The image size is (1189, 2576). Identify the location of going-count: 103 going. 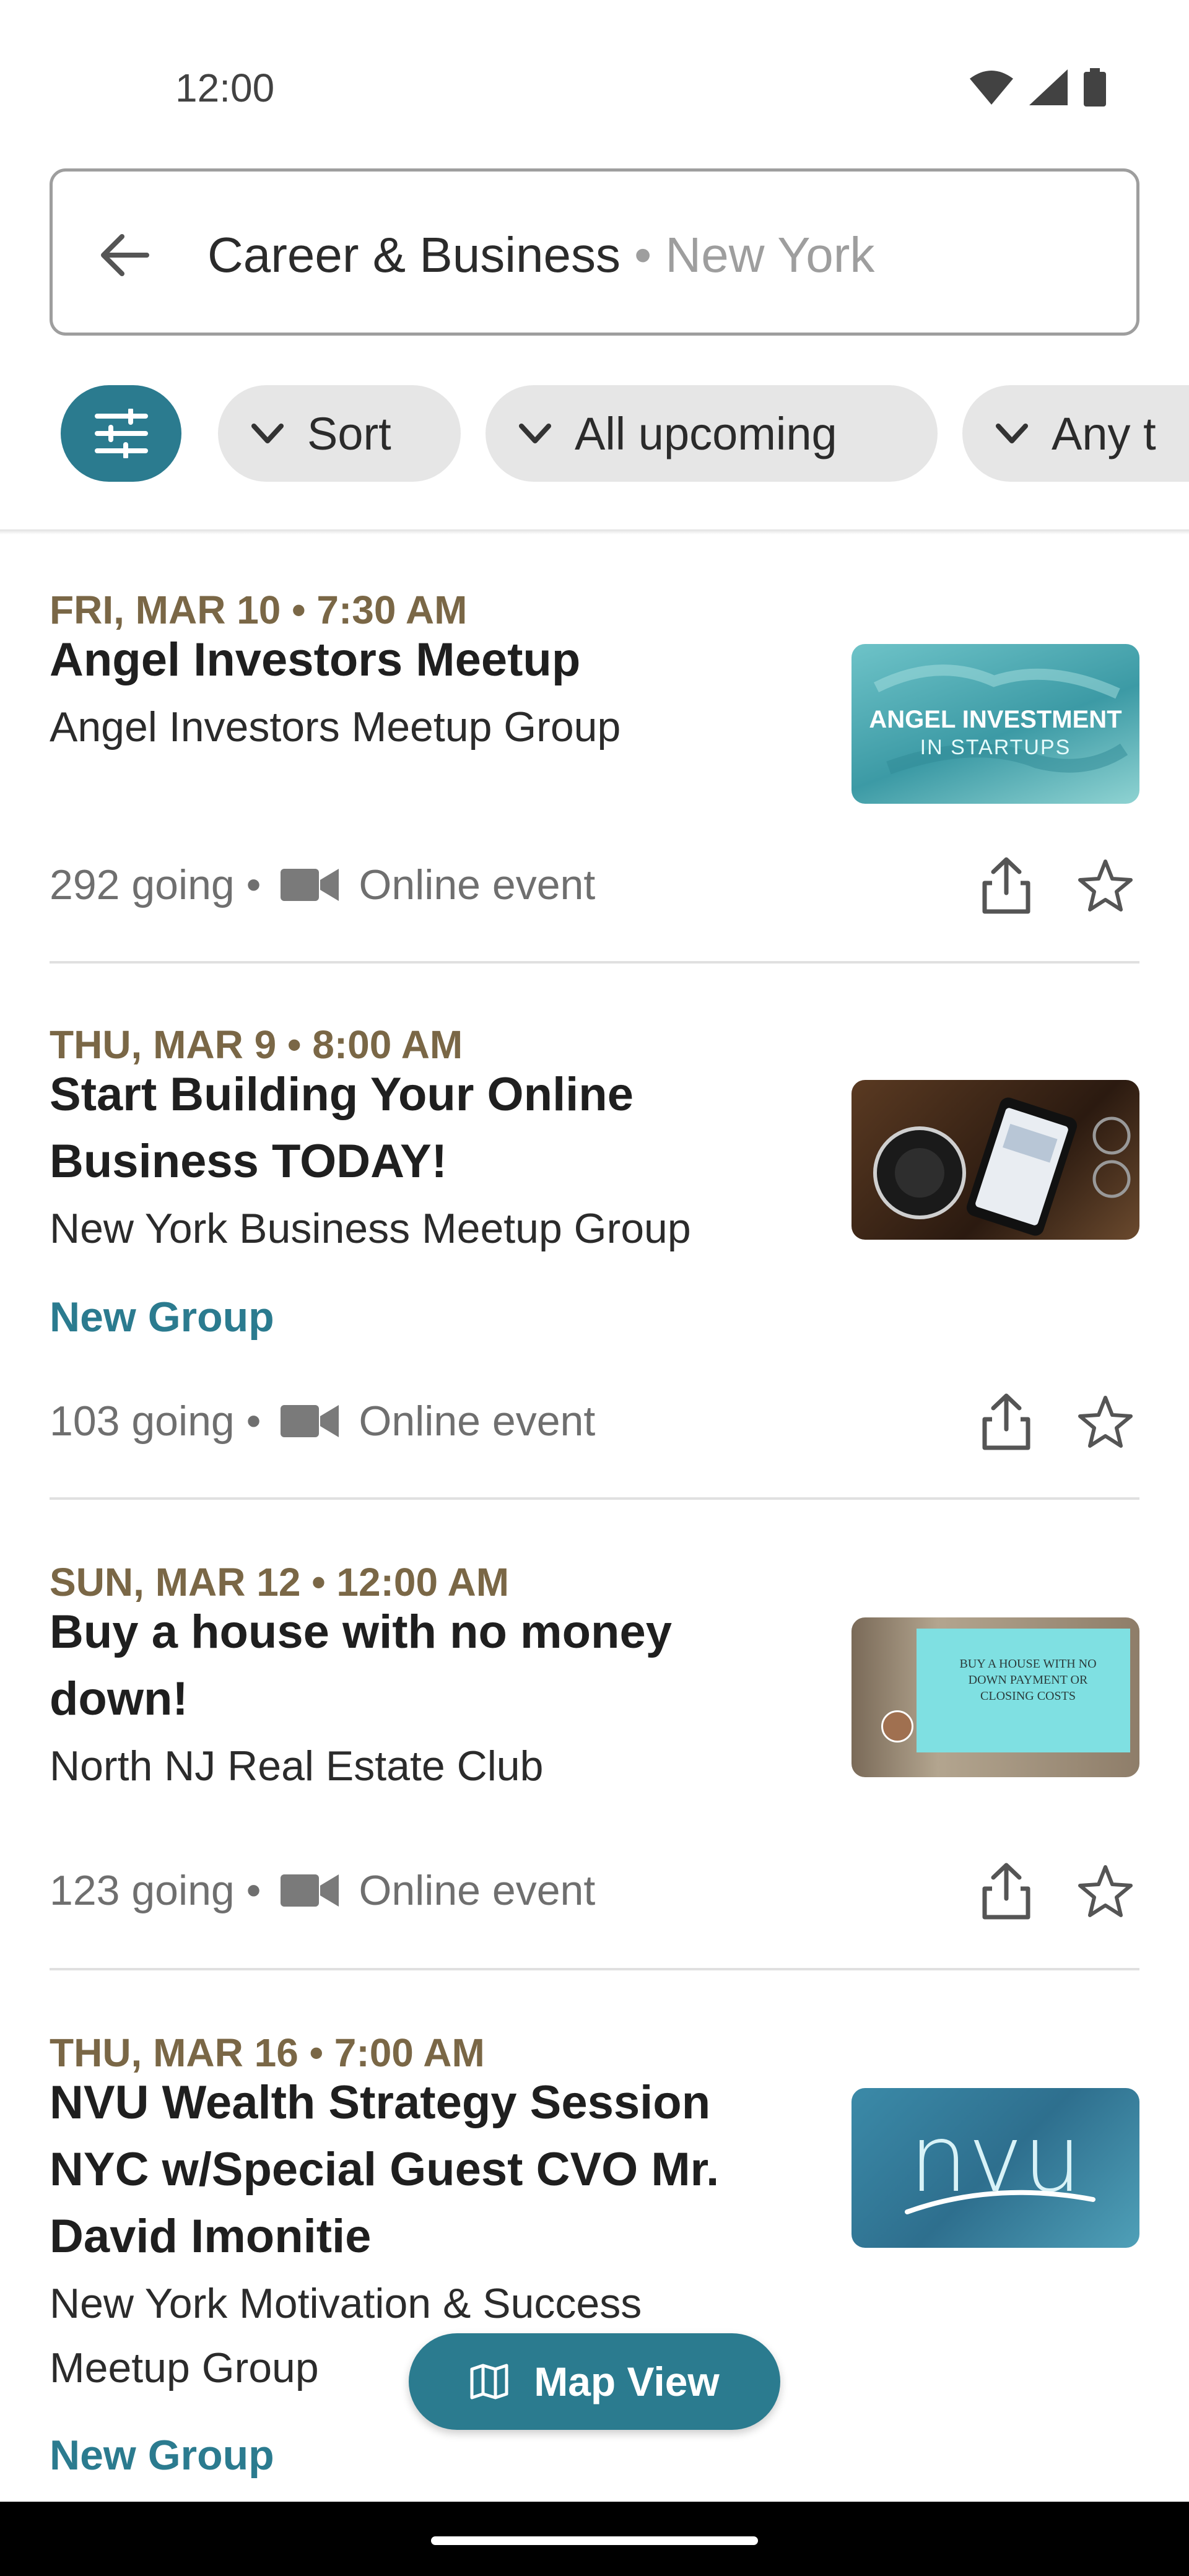
(142, 1421).